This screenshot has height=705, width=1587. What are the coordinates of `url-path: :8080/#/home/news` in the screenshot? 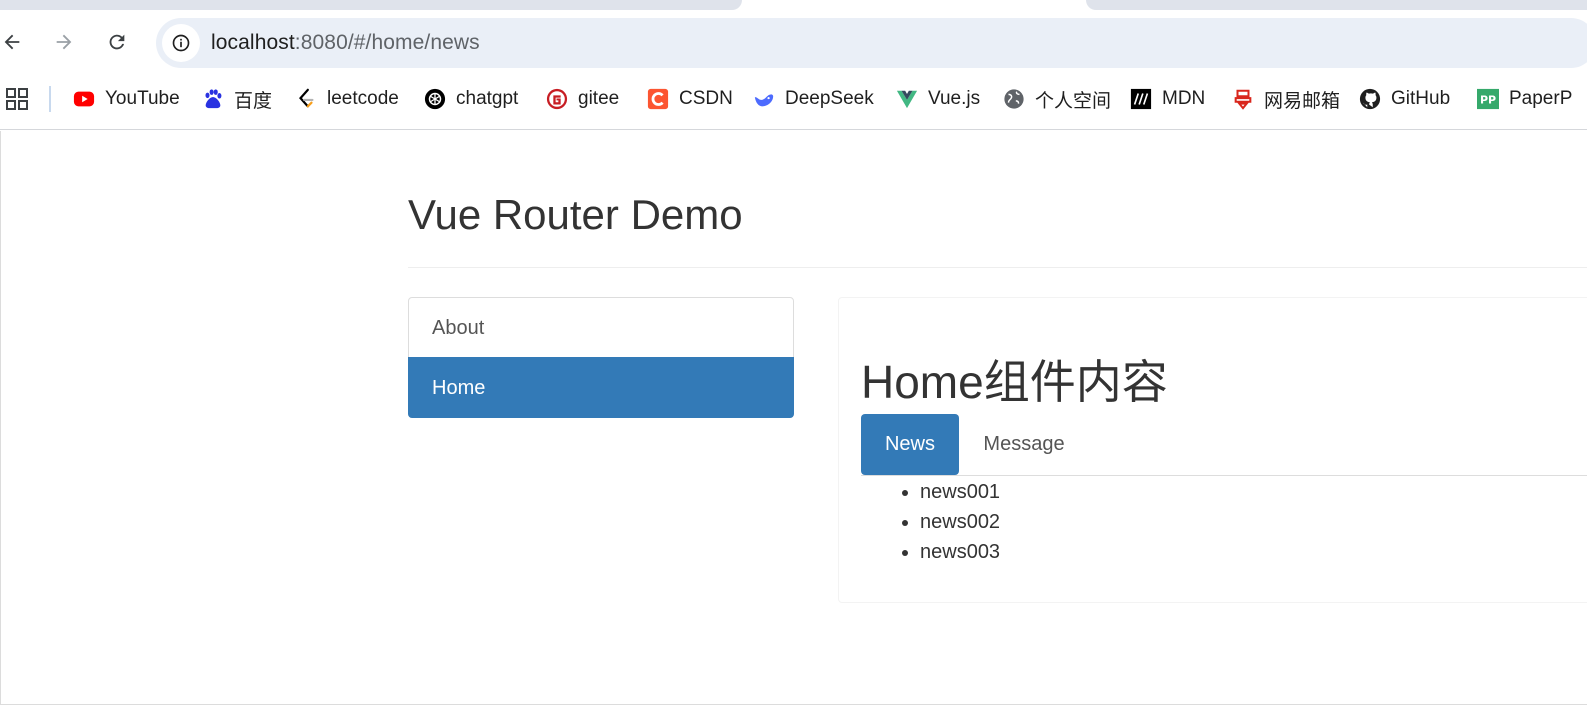 It's located at (387, 42).